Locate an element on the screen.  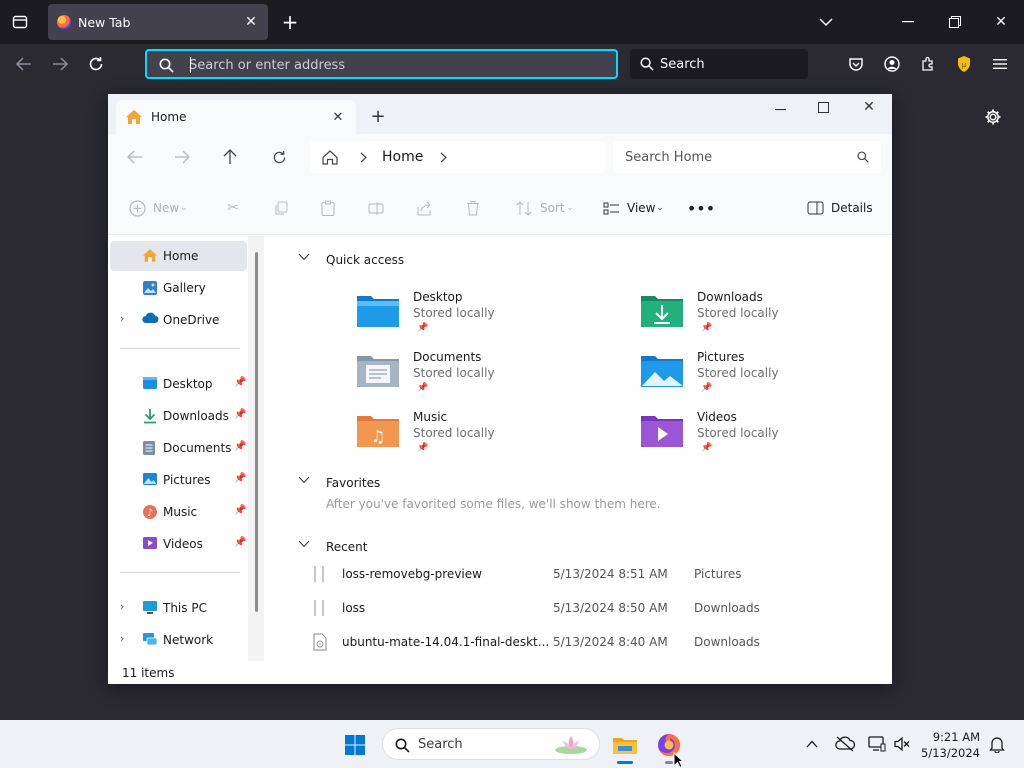
section-title-favorites: Favorites is located at coordinates (353, 483).